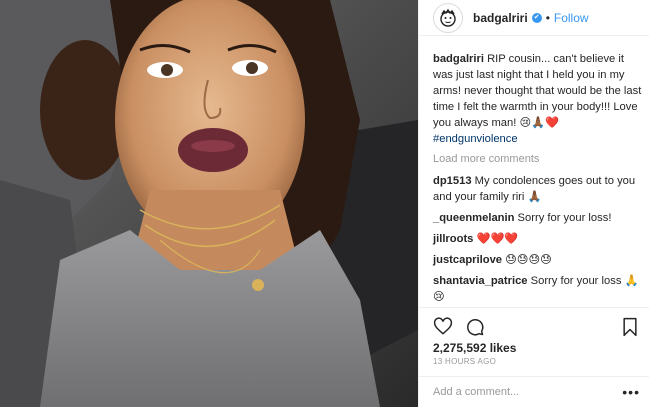  I want to click on add-comment-input, so click(528, 392).